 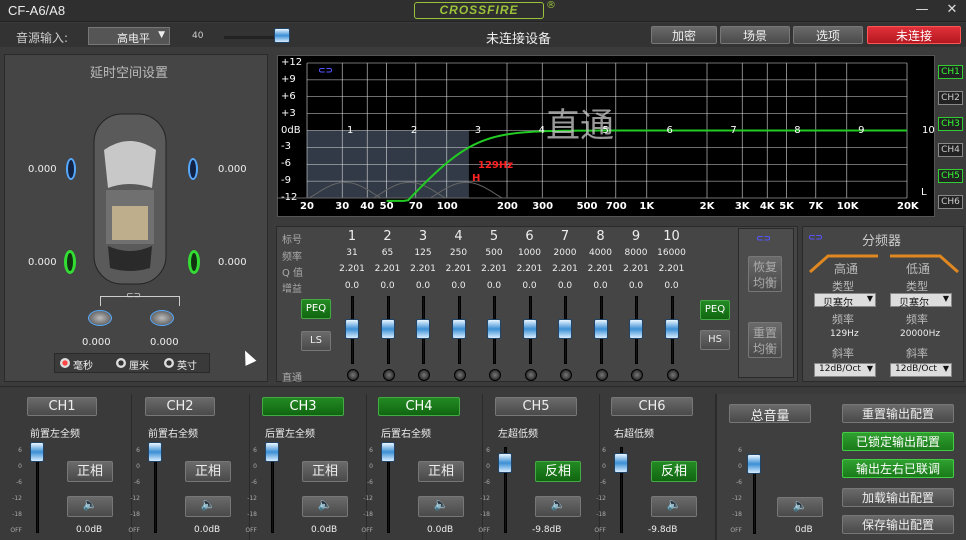 I want to click on eq-band-freq: 2000, so click(x=565, y=253).